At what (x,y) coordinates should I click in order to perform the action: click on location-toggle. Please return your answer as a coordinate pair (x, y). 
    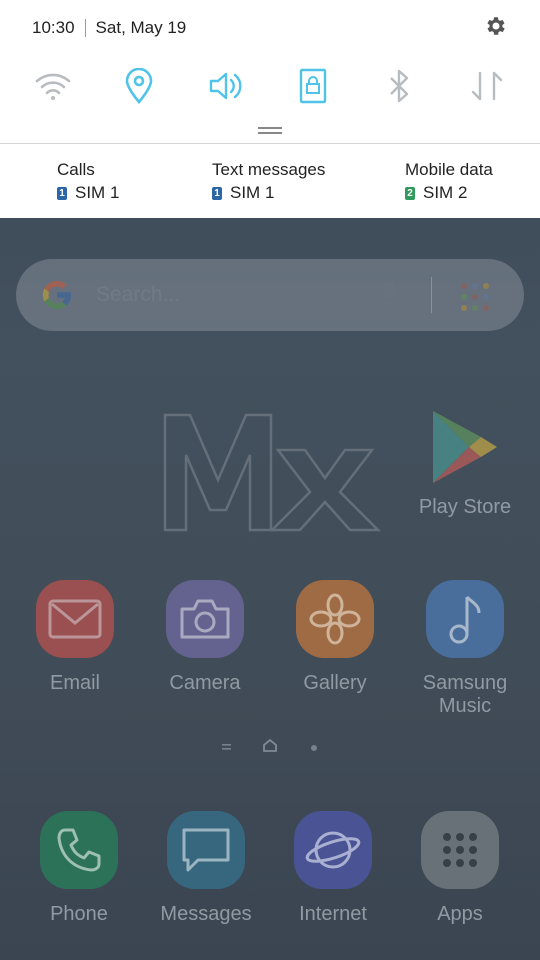
    Looking at the image, I should click on (139, 86).